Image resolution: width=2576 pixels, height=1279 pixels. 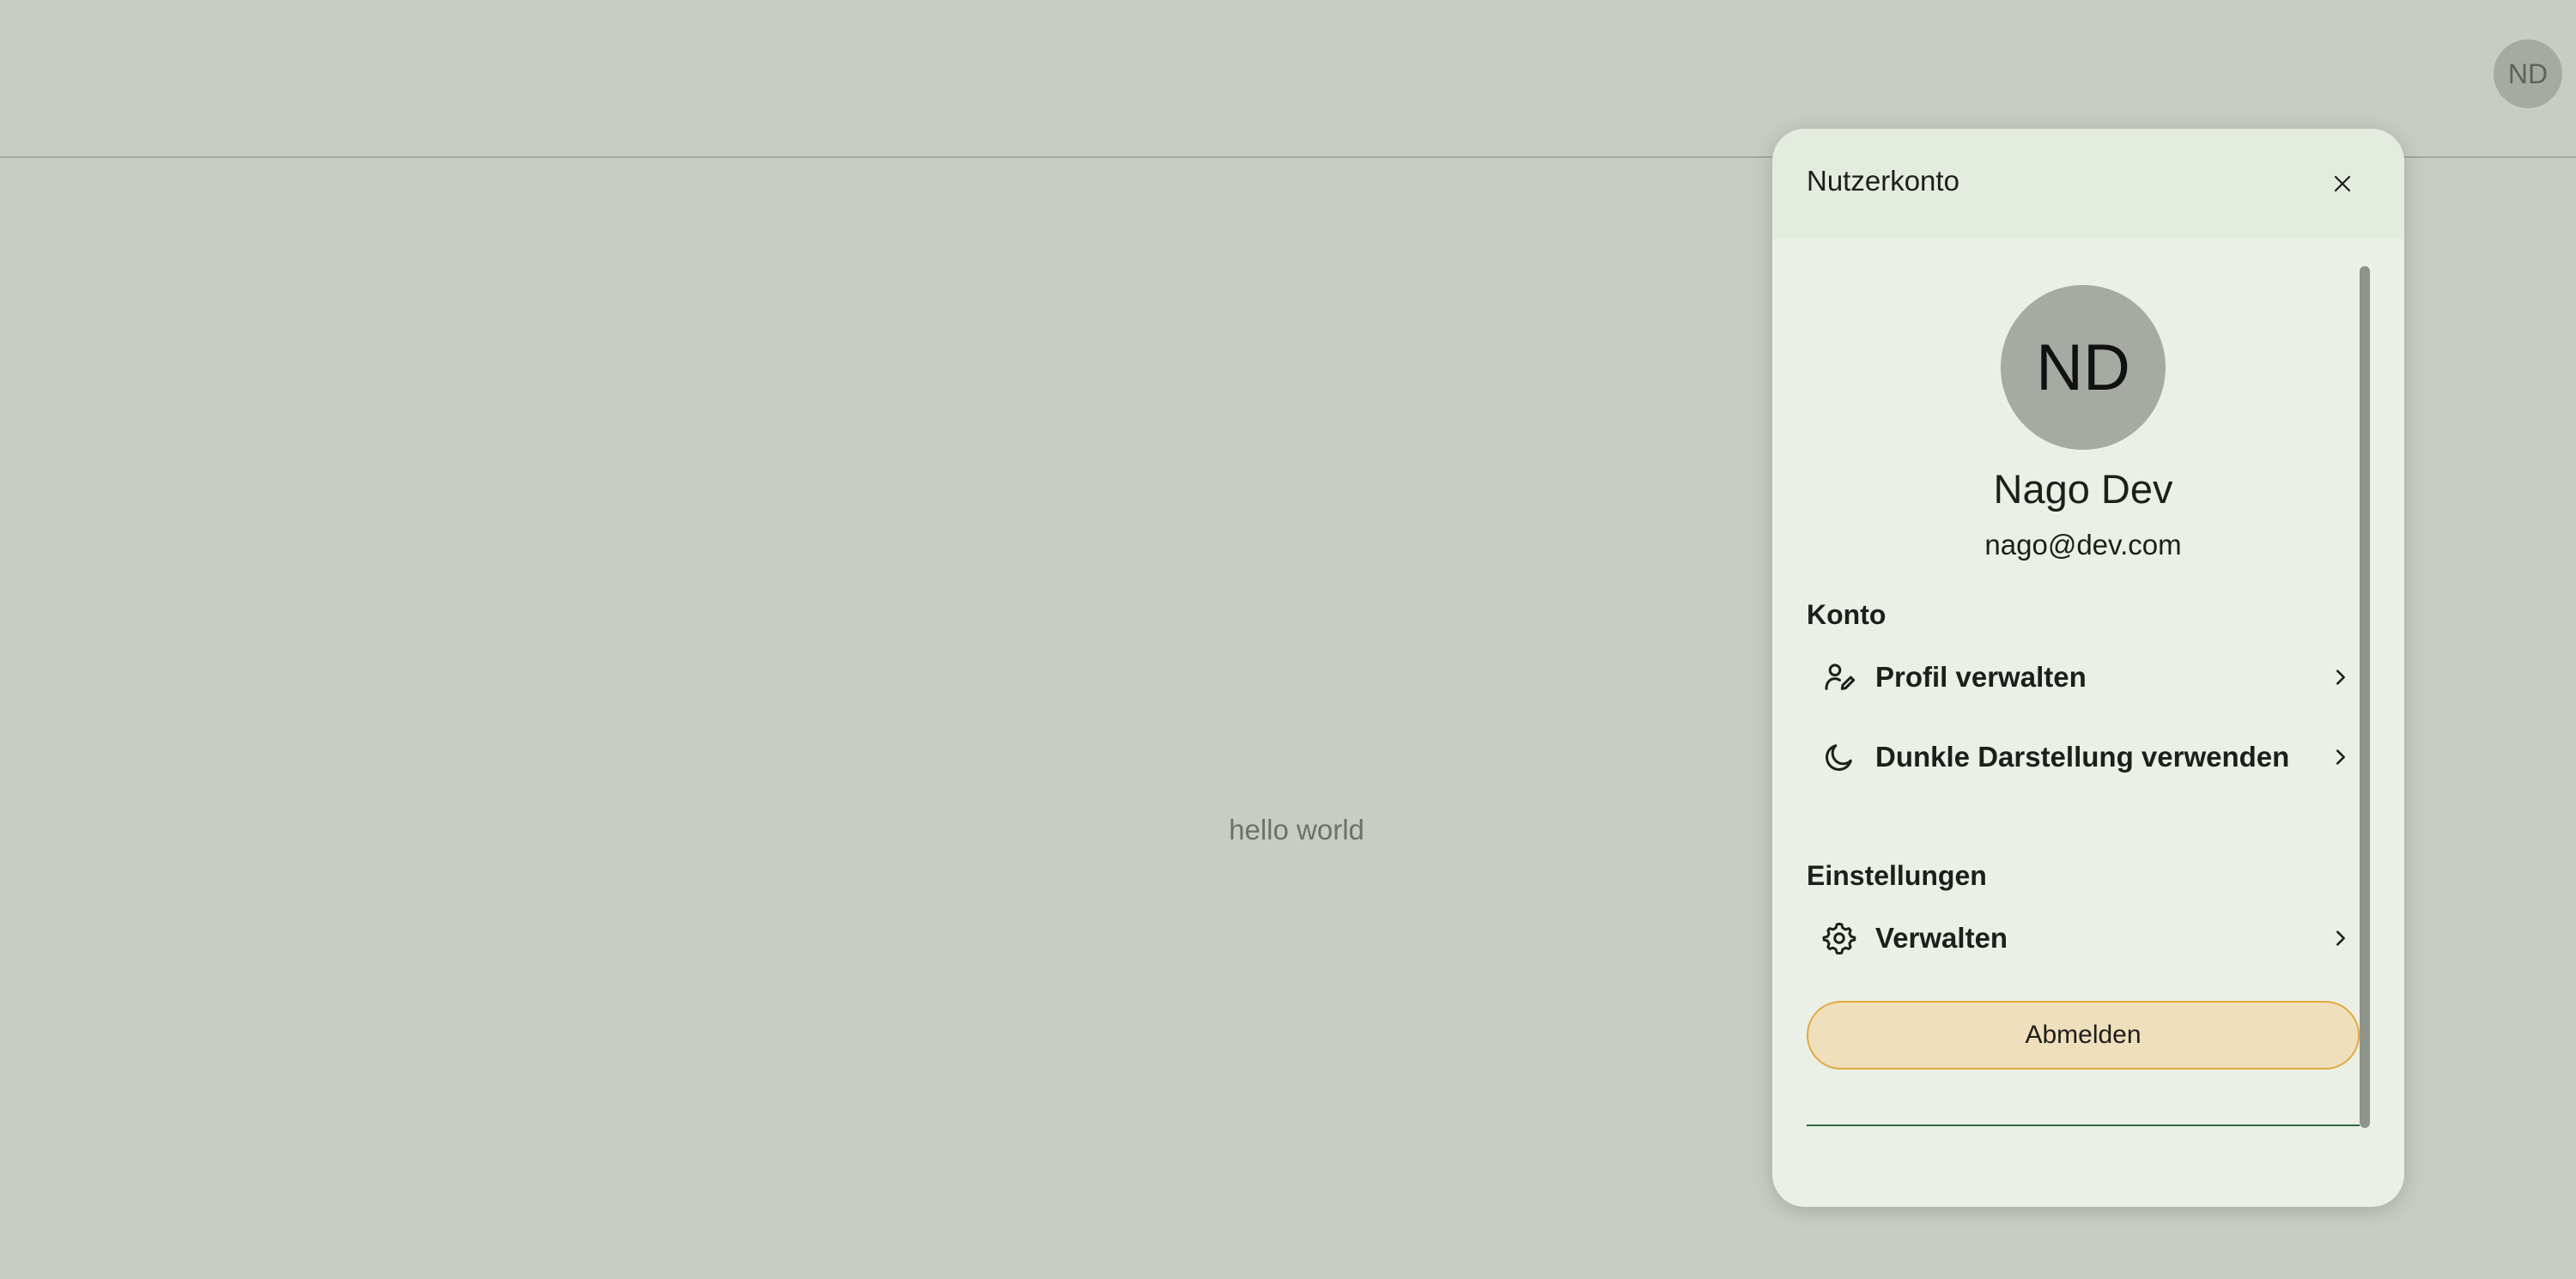 I want to click on menu-item-label: Dunkle Darstellung verwenden, so click(x=2082, y=757).